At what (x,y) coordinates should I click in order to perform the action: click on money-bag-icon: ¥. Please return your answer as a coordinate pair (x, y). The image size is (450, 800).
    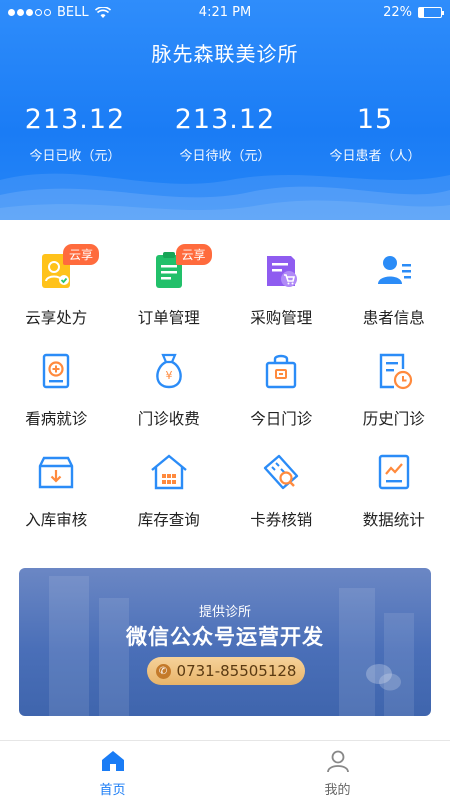
    Looking at the image, I should click on (168, 371).